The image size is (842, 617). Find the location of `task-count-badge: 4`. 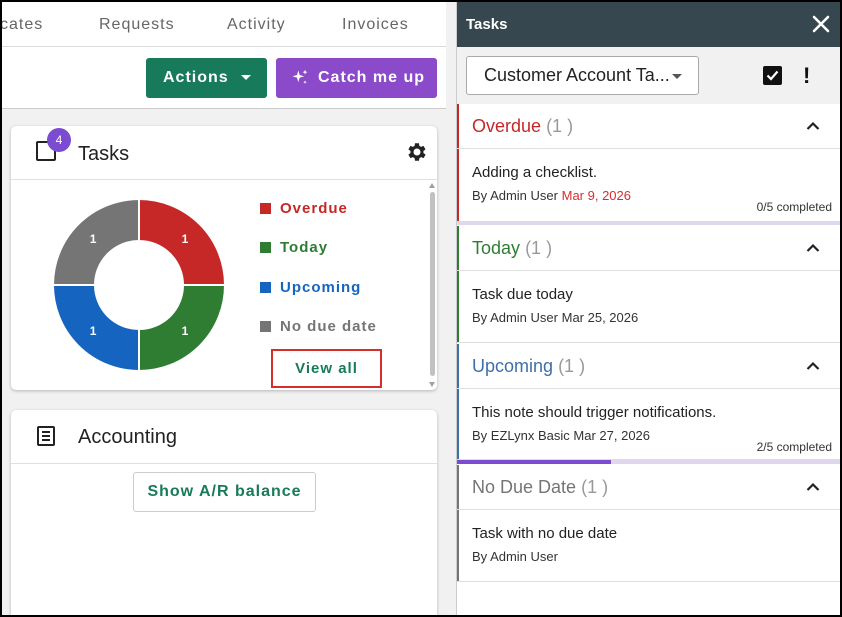

task-count-badge: 4 is located at coordinates (59, 140).